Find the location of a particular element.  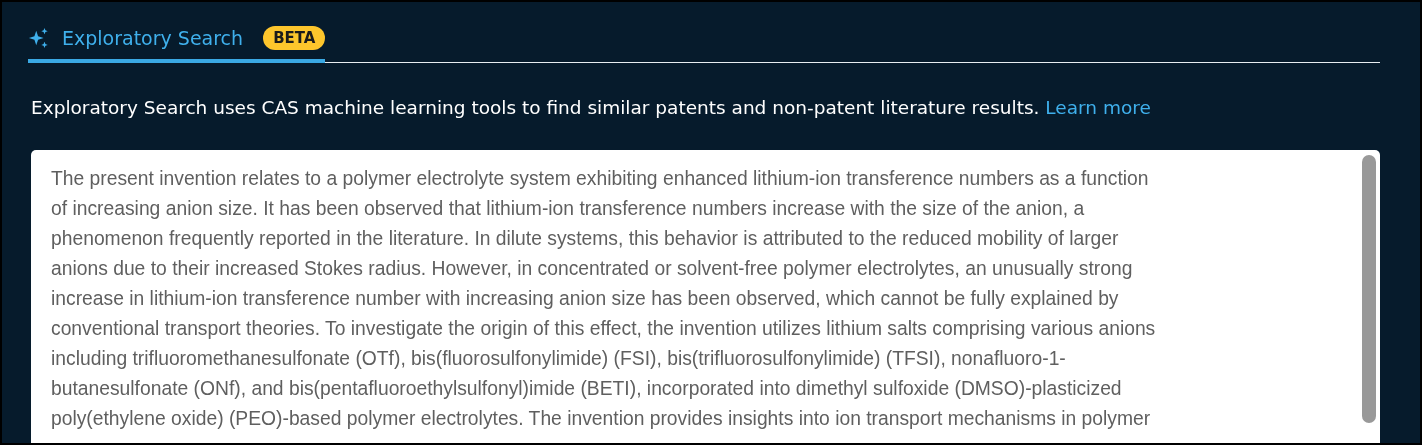

beta-badge: BETA is located at coordinates (294, 38).